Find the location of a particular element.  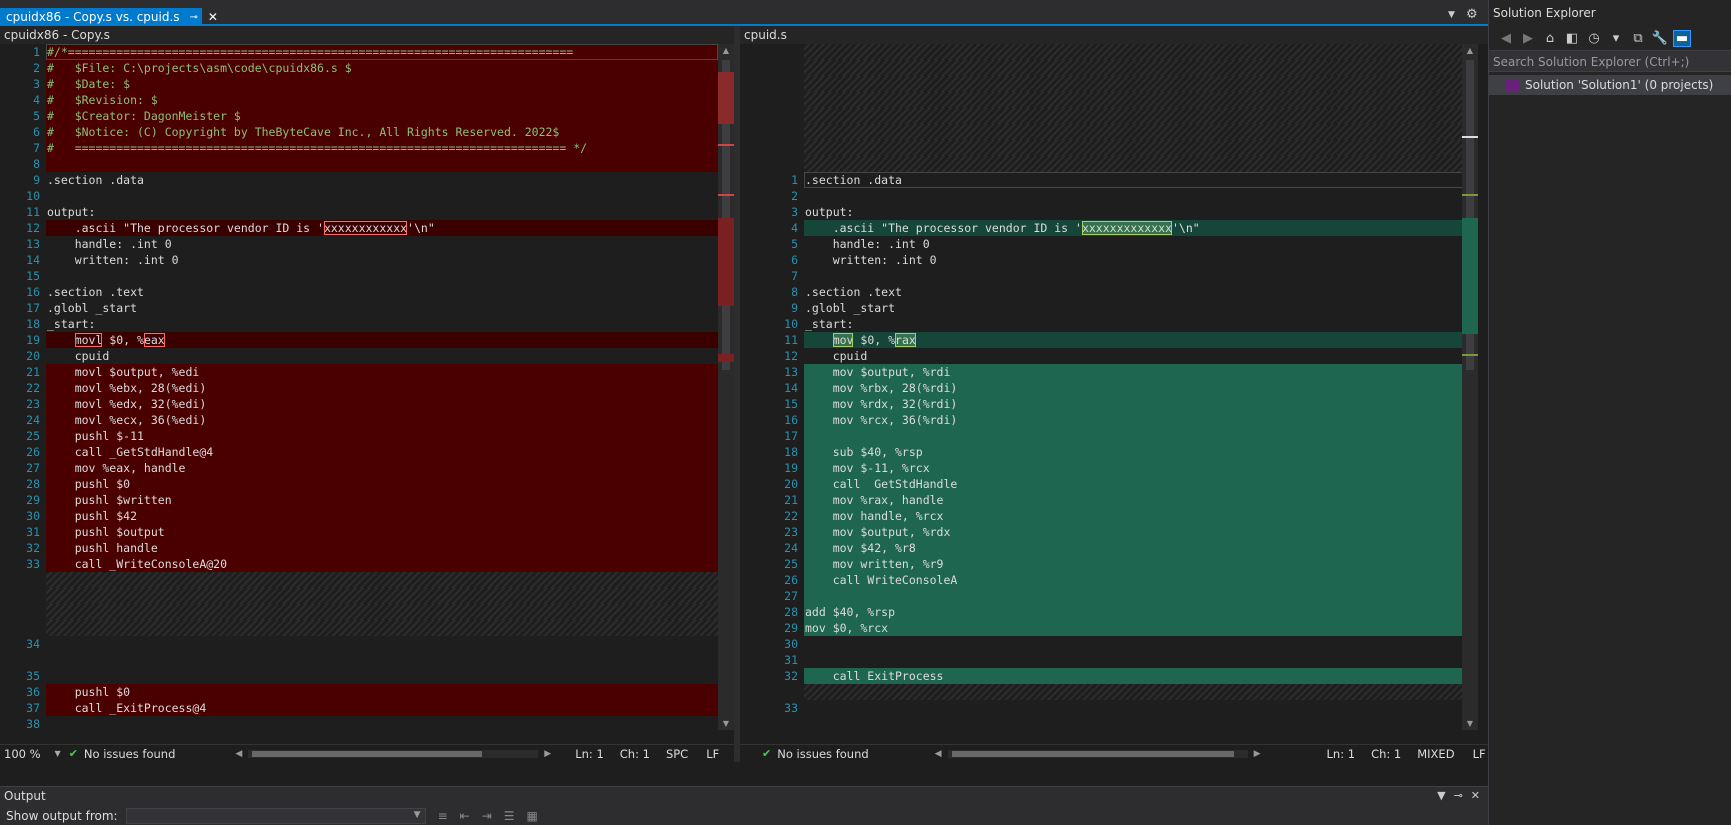

document-tab: cpuidx86 - Copy.s vs. cpuid.s ⊸ ✕ is located at coordinates (109, 17).